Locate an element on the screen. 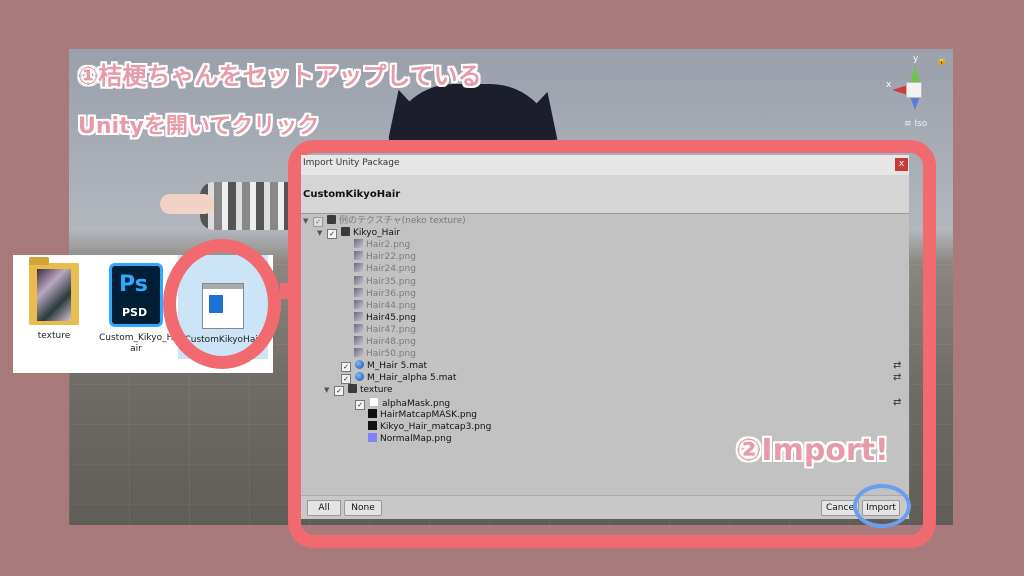 This screenshot has height=576, width=1024. highlight-circle-import is located at coordinates (882, 506).